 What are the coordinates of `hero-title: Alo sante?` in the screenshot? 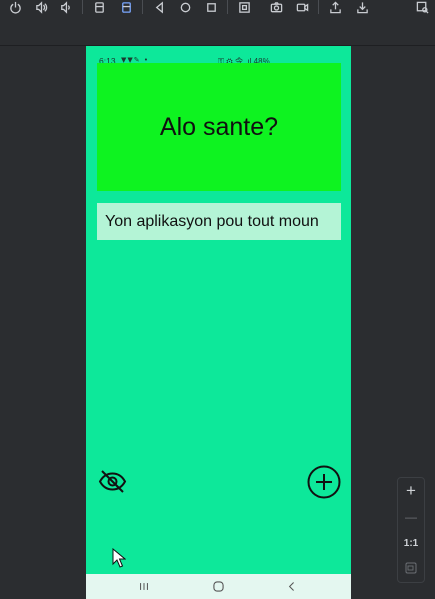 It's located at (219, 126).